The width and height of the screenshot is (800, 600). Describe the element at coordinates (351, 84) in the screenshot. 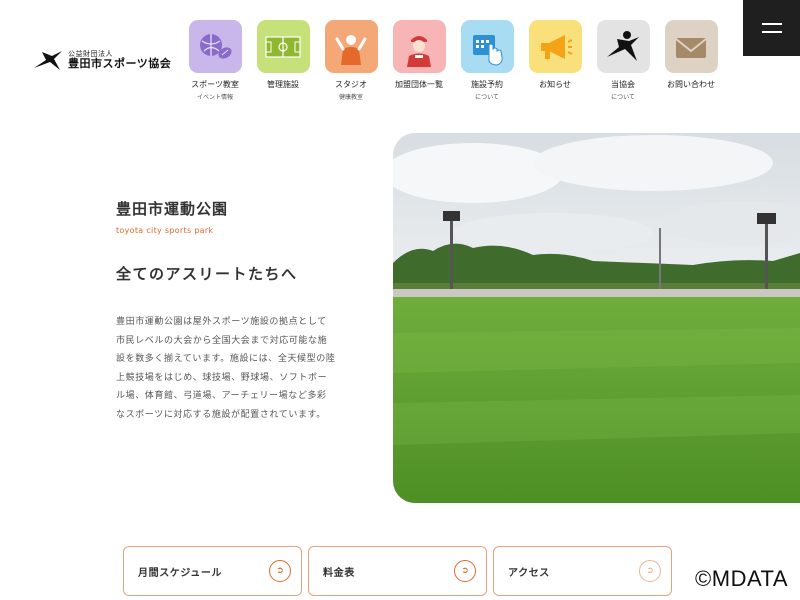

I see `nav-label: スタジオ` at that location.